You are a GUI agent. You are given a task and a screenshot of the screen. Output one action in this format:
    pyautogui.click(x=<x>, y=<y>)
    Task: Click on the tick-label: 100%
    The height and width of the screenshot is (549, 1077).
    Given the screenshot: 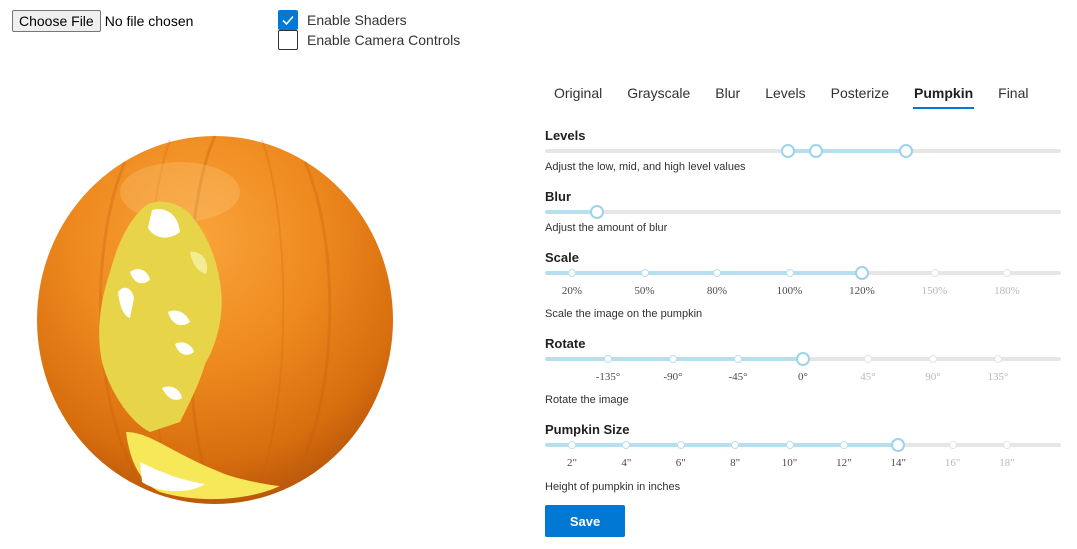 What is the action you would take?
    pyautogui.click(x=789, y=291)
    